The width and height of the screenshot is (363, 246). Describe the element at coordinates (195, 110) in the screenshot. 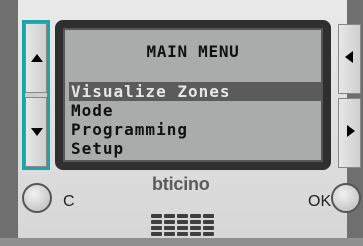

I see `menu-item-mode: Mode` at that location.